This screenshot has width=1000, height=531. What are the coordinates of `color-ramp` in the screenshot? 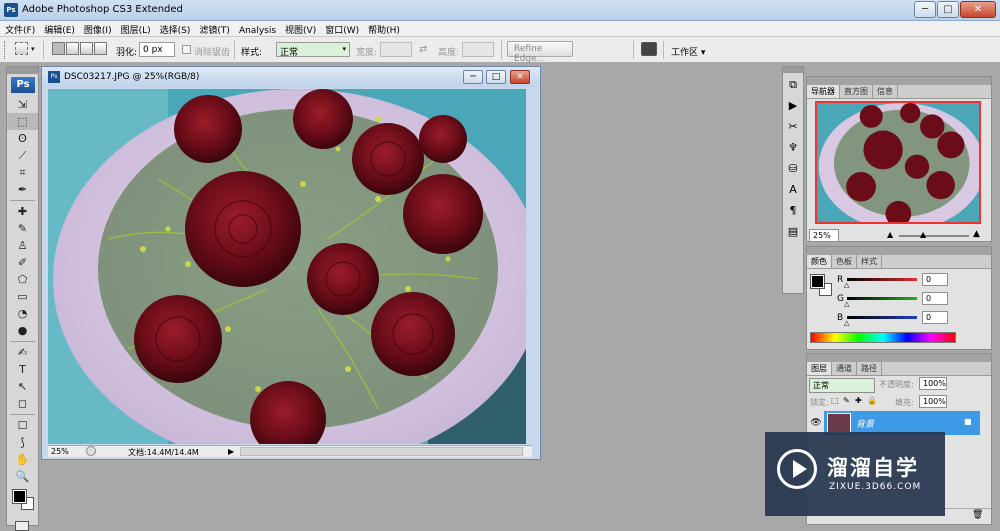 It's located at (883, 337).